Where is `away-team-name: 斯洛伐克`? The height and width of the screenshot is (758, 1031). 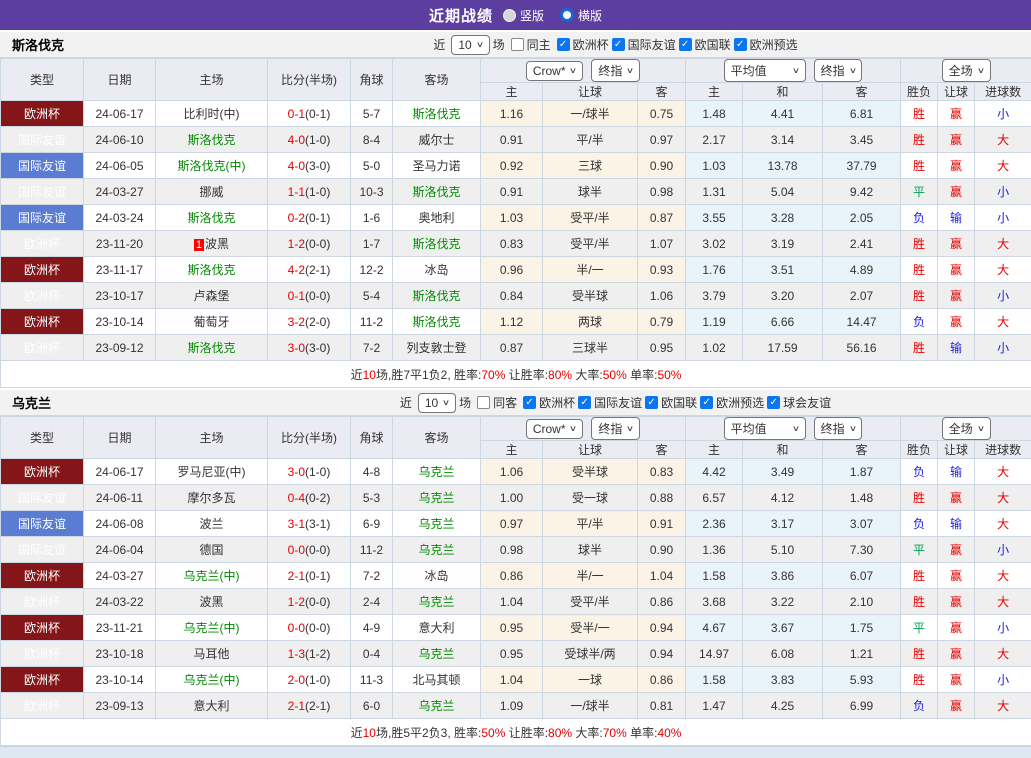 away-team-name: 斯洛伐克 is located at coordinates (436, 244).